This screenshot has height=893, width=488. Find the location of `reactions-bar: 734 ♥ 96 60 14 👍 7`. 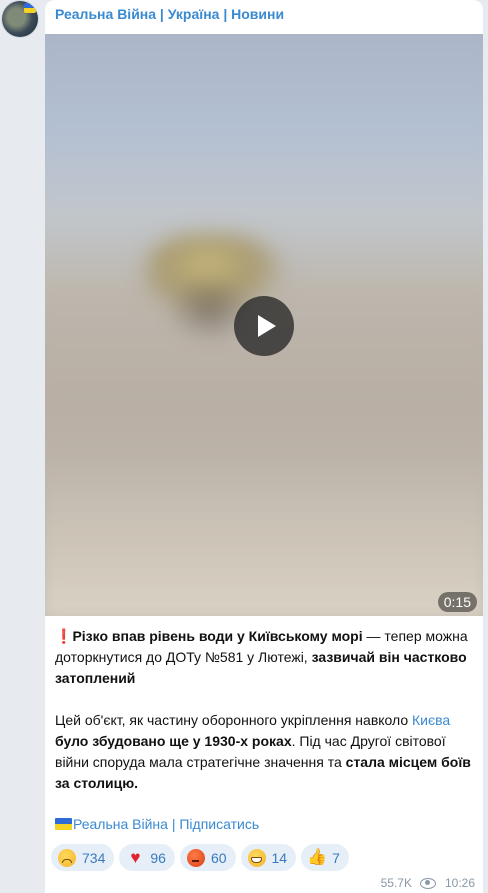

reactions-bar: 734 ♥ 96 60 14 👍 7 is located at coordinates (200, 857).